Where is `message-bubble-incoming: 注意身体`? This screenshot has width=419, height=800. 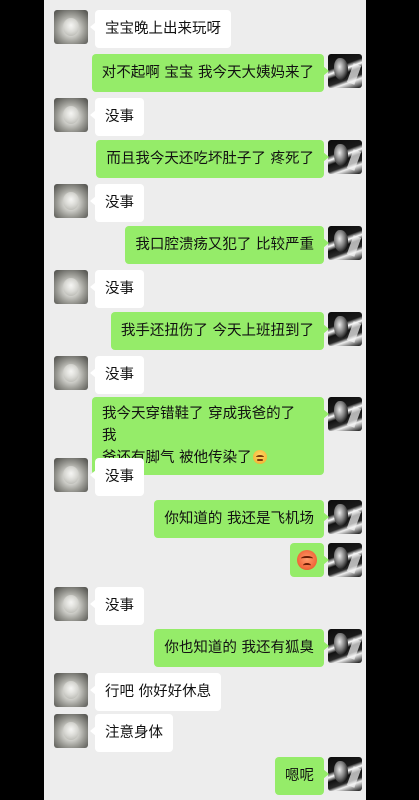
message-bubble-incoming: 注意身体 is located at coordinates (131, 733).